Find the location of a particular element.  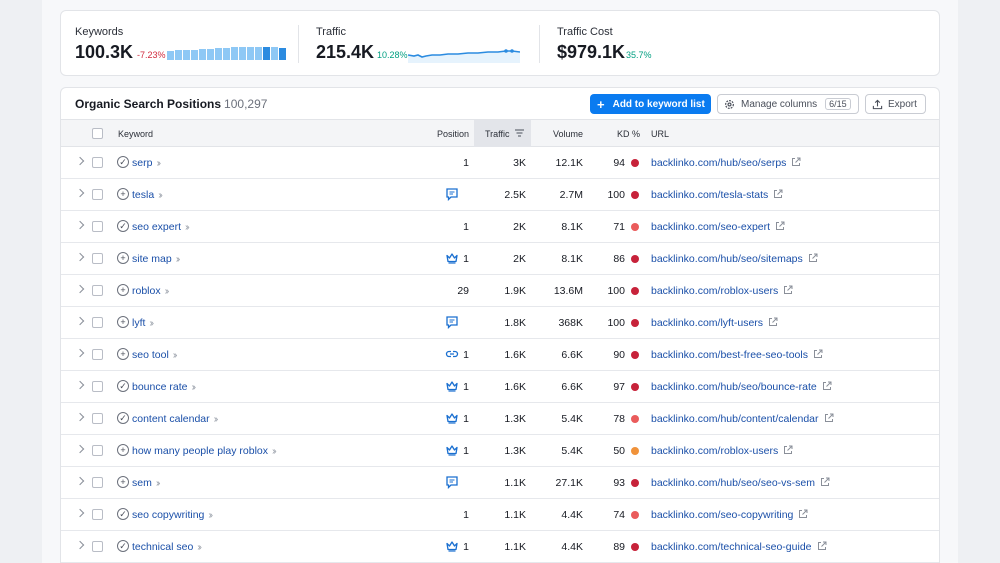

manage-columns-button: Manage columns 6/15 is located at coordinates (788, 104).